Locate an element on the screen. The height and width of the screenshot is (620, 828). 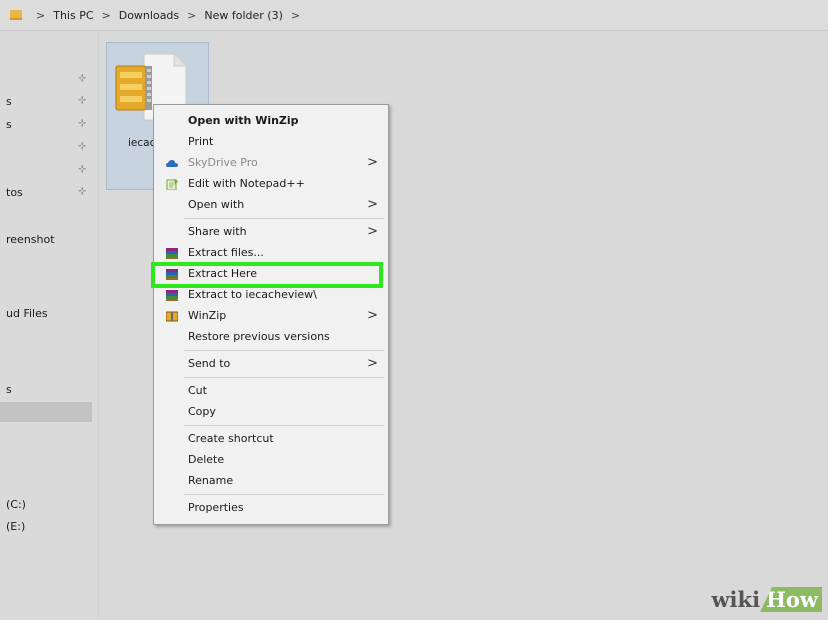
menu-item-copy: Copy is located at coordinates (271, 412).